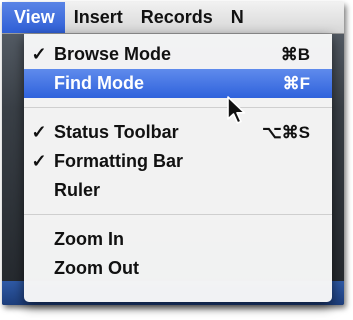 This screenshot has height=320, width=353. What do you see at coordinates (113, 54) in the screenshot?
I see `menu-item-label: Browse Mode` at bounding box center [113, 54].